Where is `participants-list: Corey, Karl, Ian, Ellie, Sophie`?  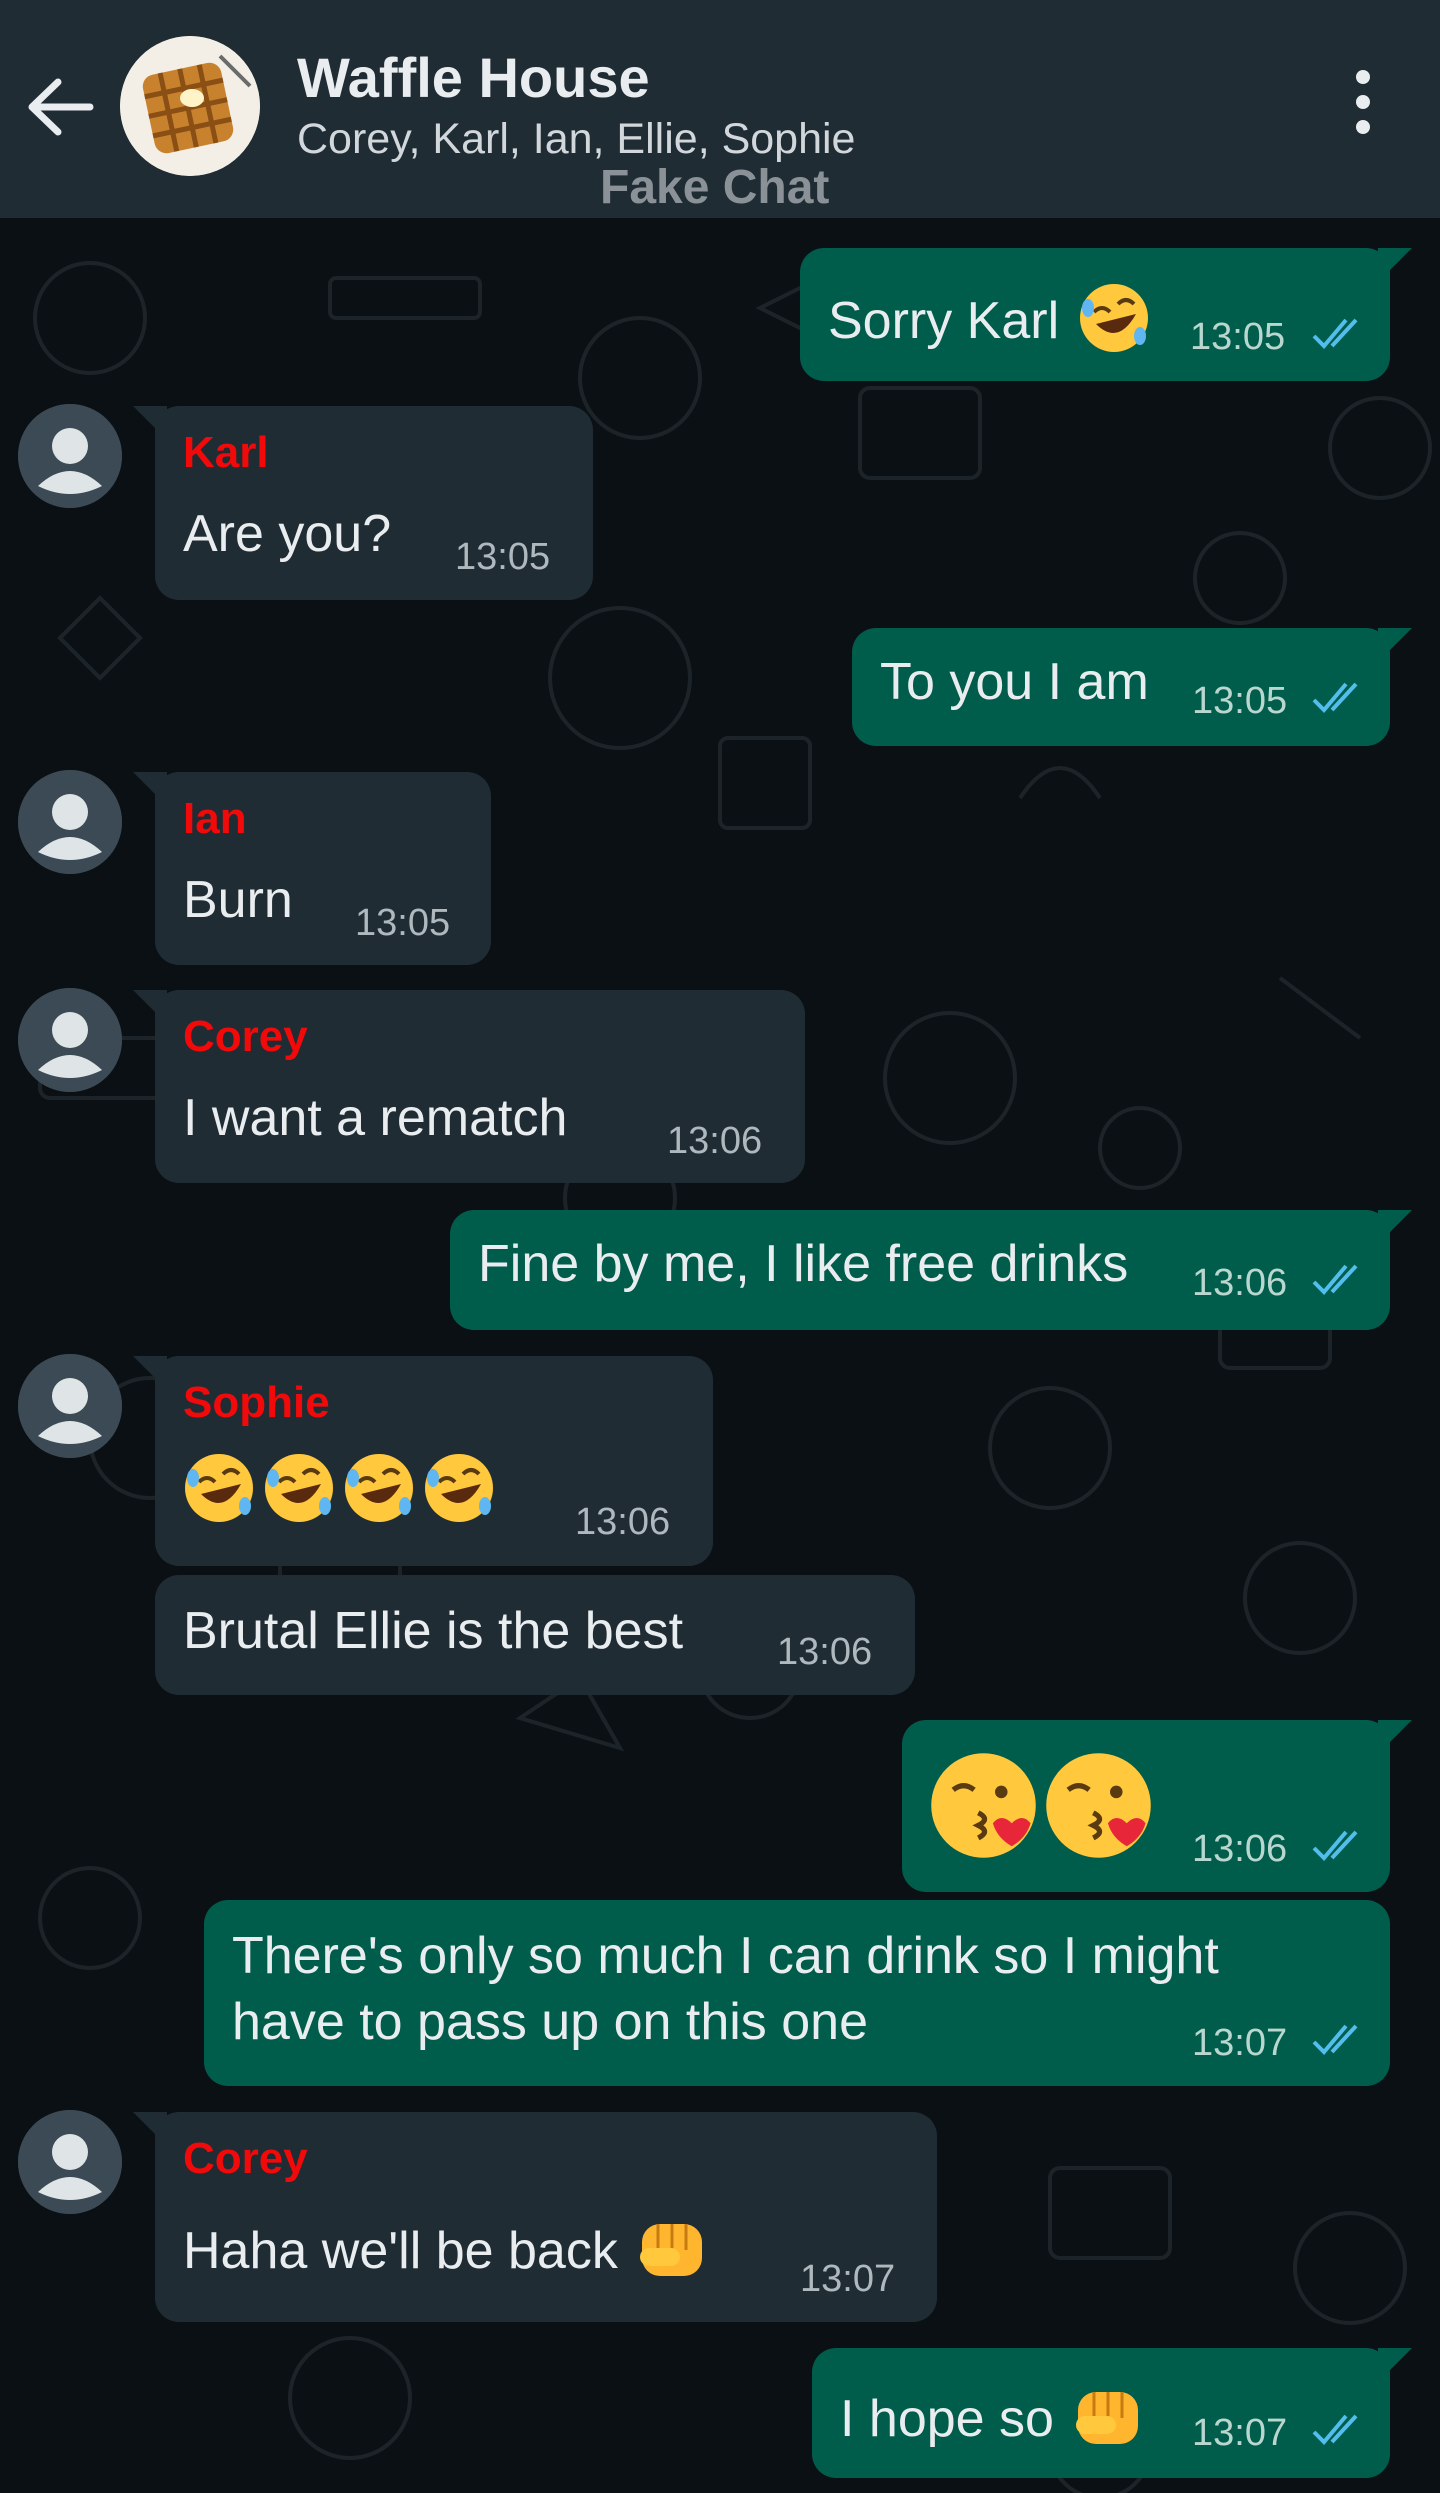 participants-list: Corey, Karl, Ian, Ellie, Sophie is located at coordinates (576, 139).